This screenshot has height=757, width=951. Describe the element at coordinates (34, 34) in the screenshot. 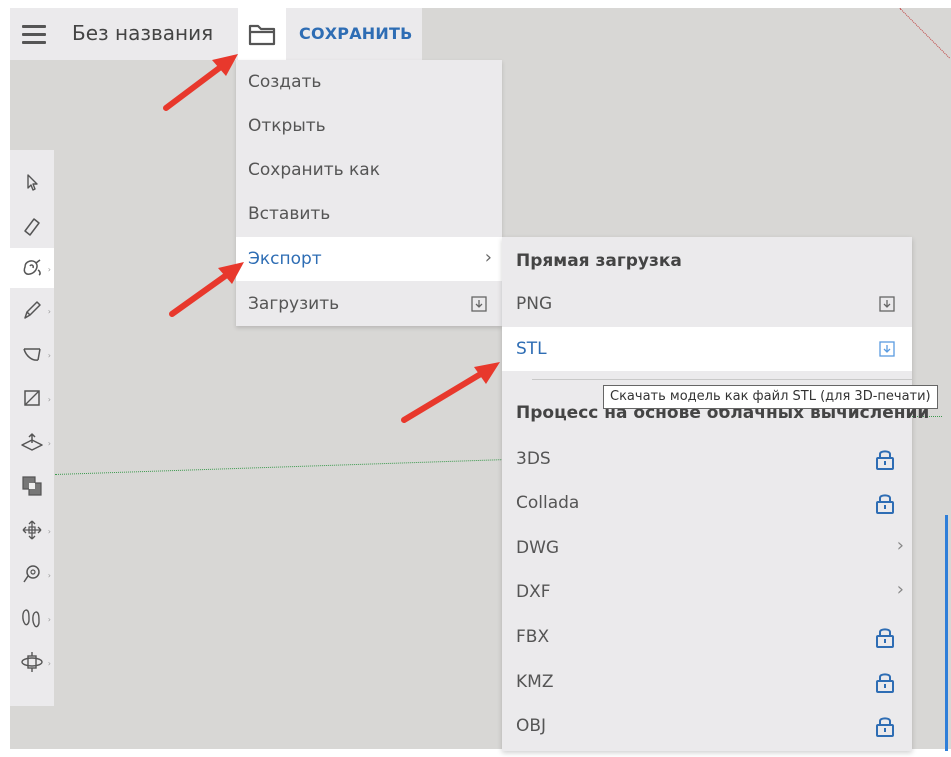

I see `hamburger-menu-icon` at that location.